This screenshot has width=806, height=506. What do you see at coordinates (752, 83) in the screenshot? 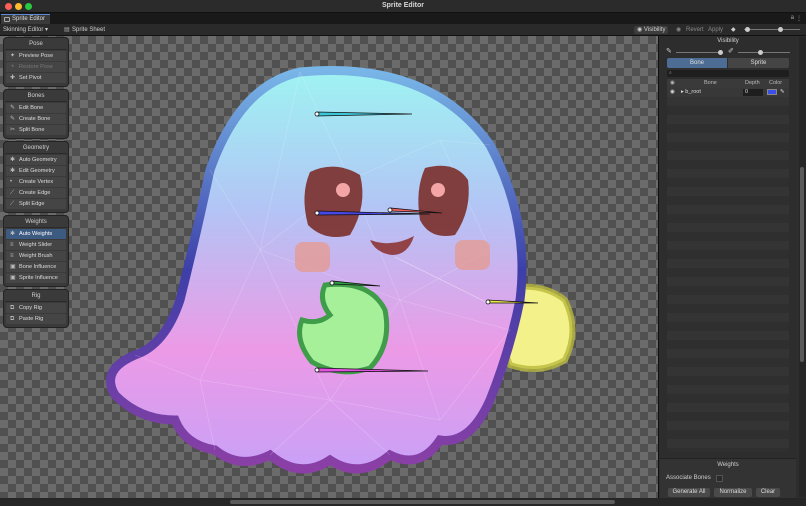
I see `depth-column-header: Depth` at bounding box center [752, 83].